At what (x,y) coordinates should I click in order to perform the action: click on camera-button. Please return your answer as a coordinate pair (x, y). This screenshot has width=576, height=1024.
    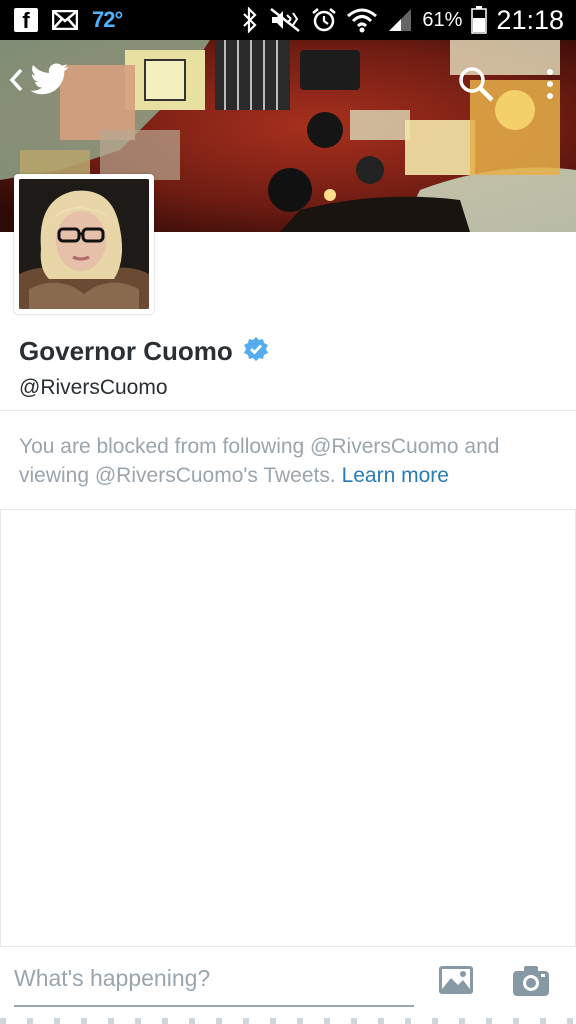
    Looking at the image, I should click on (532, 983).